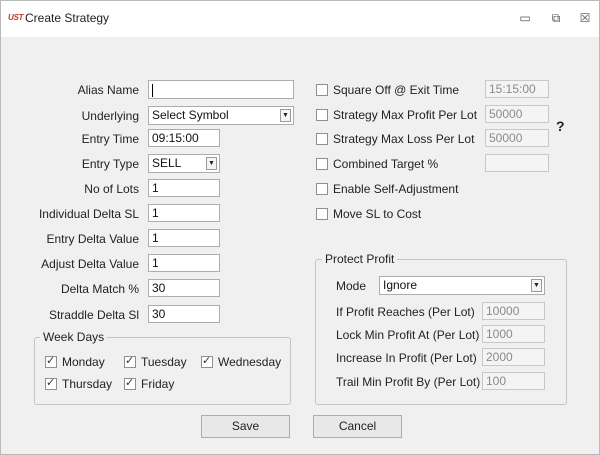 This screenshot has width=600, height=455. Describe the element at coordinates (462, 285) in the screenshot. I see `mode-select: Ignore ▼` at that location.